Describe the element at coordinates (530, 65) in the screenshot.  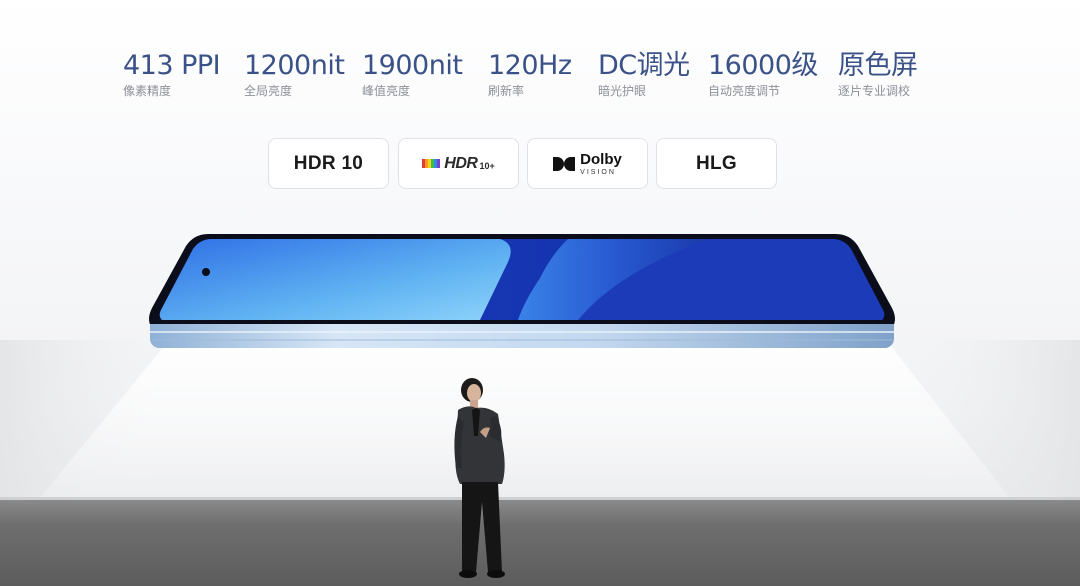
I see `spec-value: 120Hz` at that location.